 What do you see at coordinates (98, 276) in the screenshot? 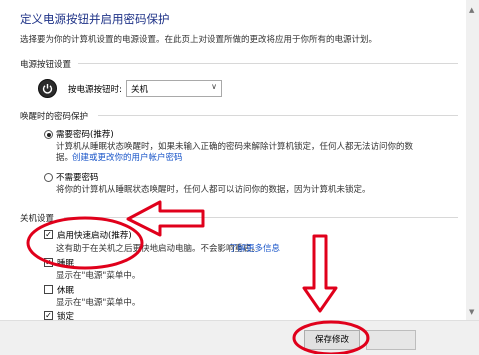
I see `sleep-desc: 显示在"电源"菜单中。` at bounding box center [98, 276].